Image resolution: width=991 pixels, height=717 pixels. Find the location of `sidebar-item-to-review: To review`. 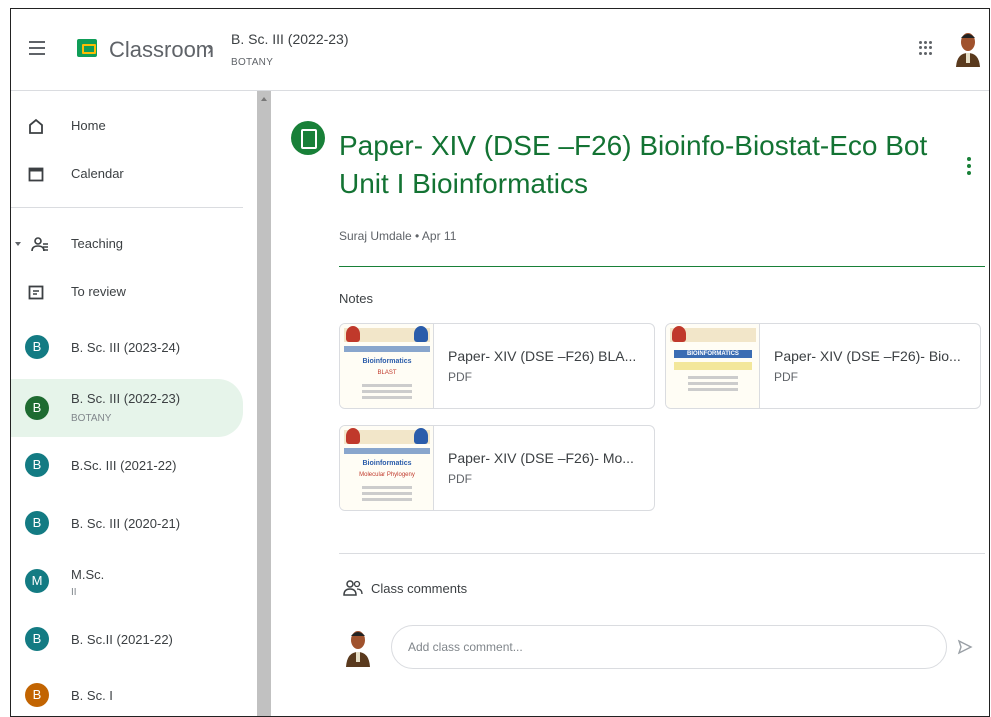

sidebar-item-to-review: To review is located at coordinates (127, 292).